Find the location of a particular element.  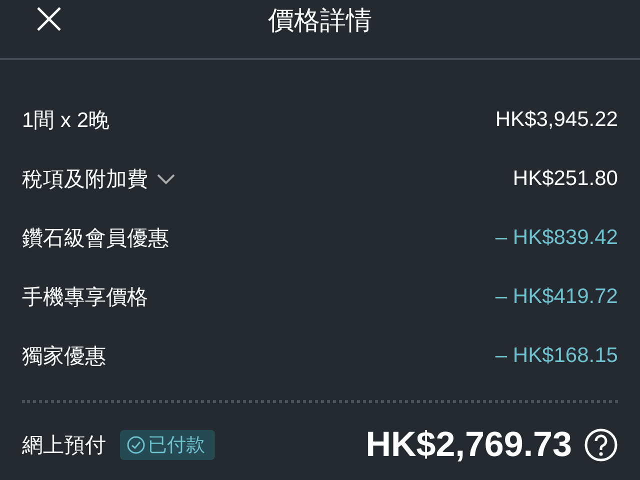

help-icon is located at coordinates (601, 445).